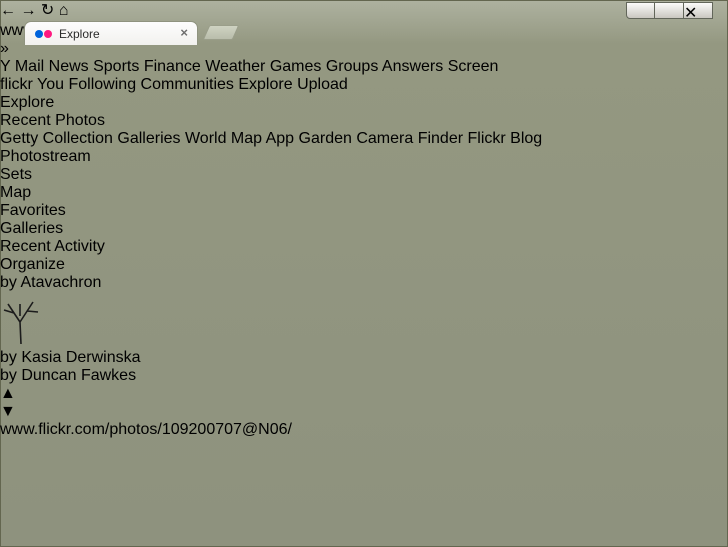 This screenshot has width=728, height=547. I want to click on menu-item-recent-activity: Recent Activity, so click(364, 247).